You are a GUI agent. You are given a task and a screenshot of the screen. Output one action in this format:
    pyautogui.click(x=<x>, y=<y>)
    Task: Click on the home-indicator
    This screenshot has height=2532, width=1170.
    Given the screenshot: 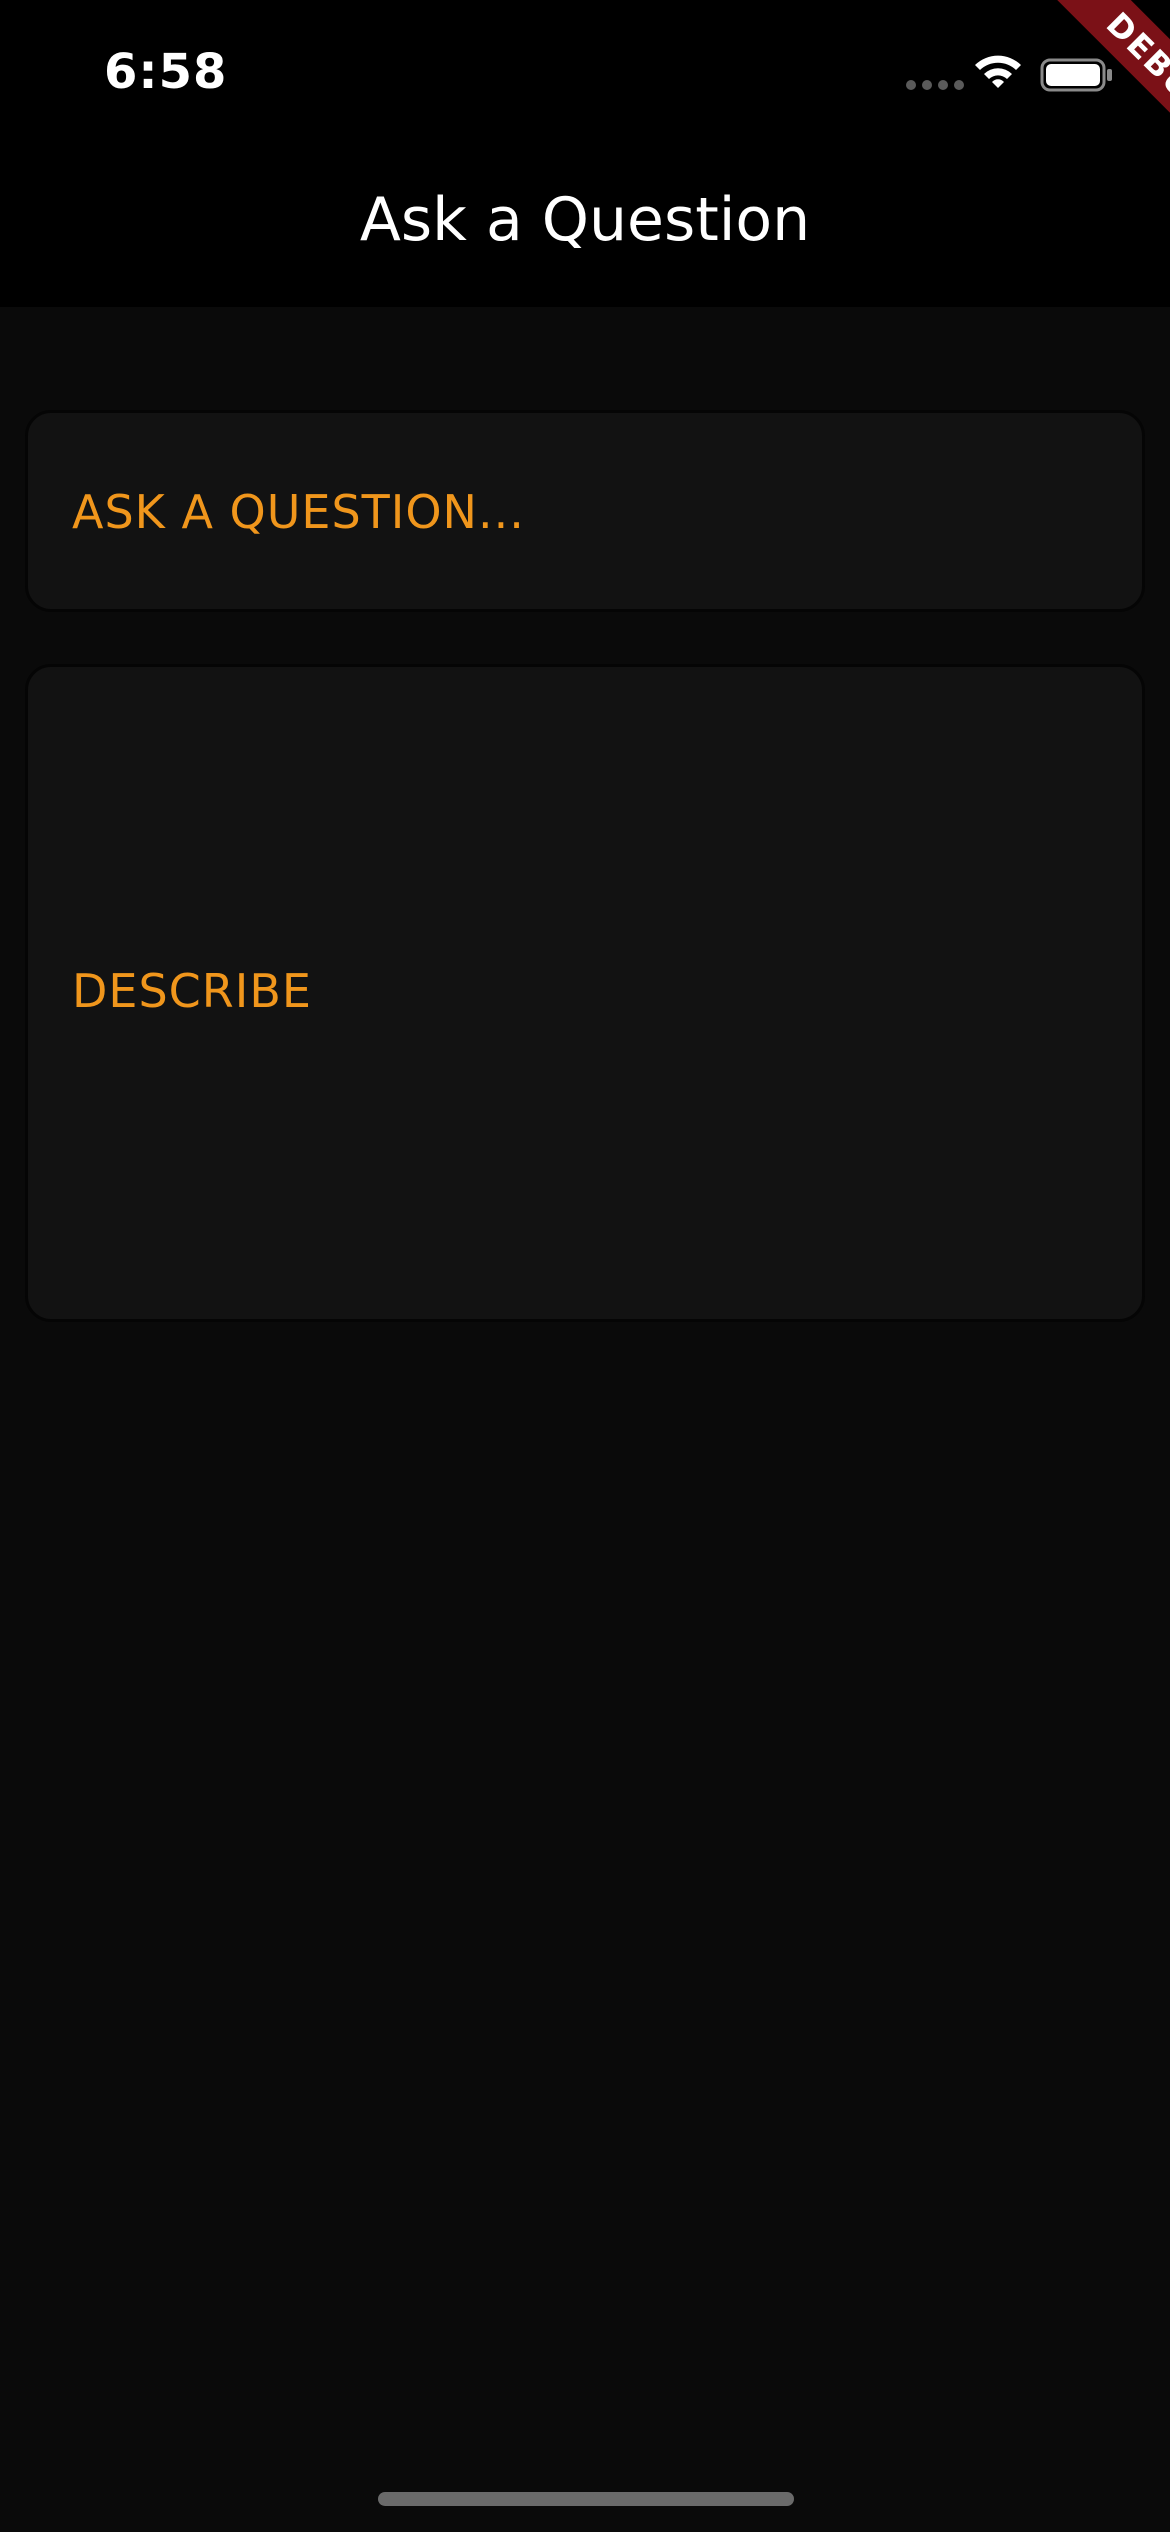 What is the action you would take?
    pyautogui.click(x=586, y=2499)
    